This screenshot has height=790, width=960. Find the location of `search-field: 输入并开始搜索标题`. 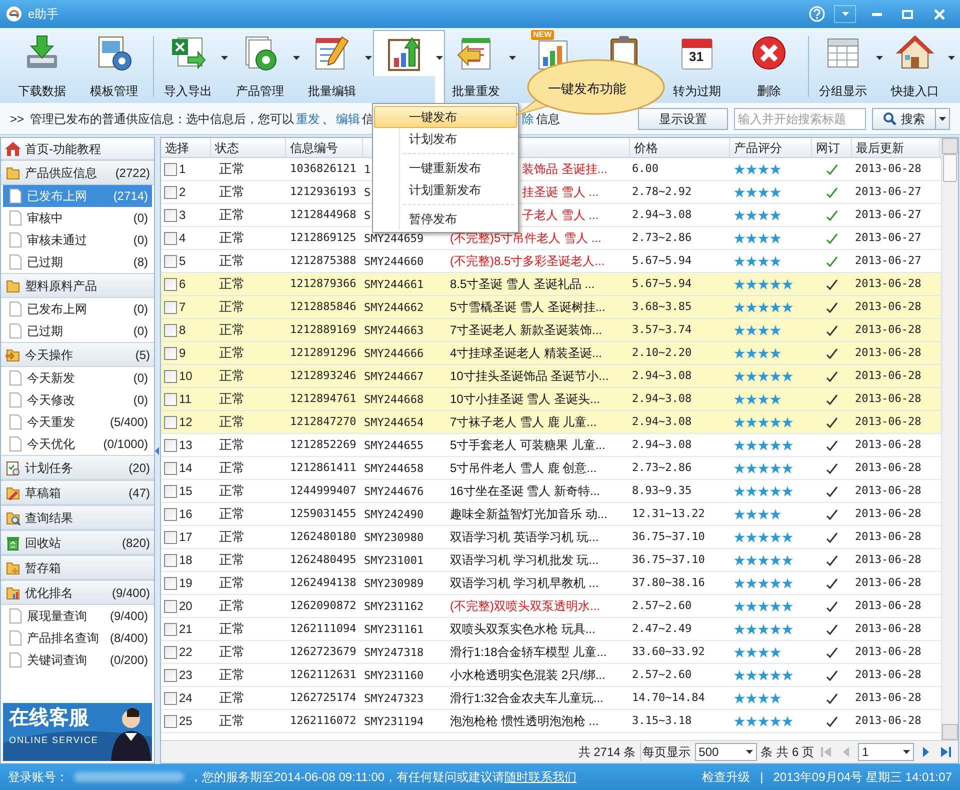

search-field: 输入并开始搜索标题 is located at coordinates (800, 119).